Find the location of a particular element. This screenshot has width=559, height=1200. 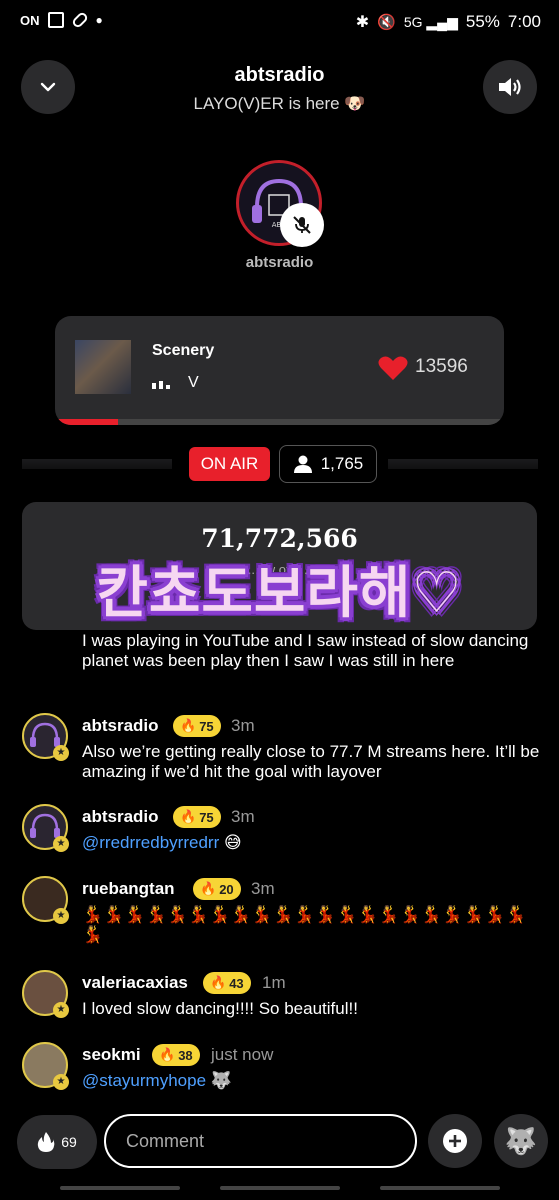

level-badge: 🔥 43 is located at coordinates (227, 983).